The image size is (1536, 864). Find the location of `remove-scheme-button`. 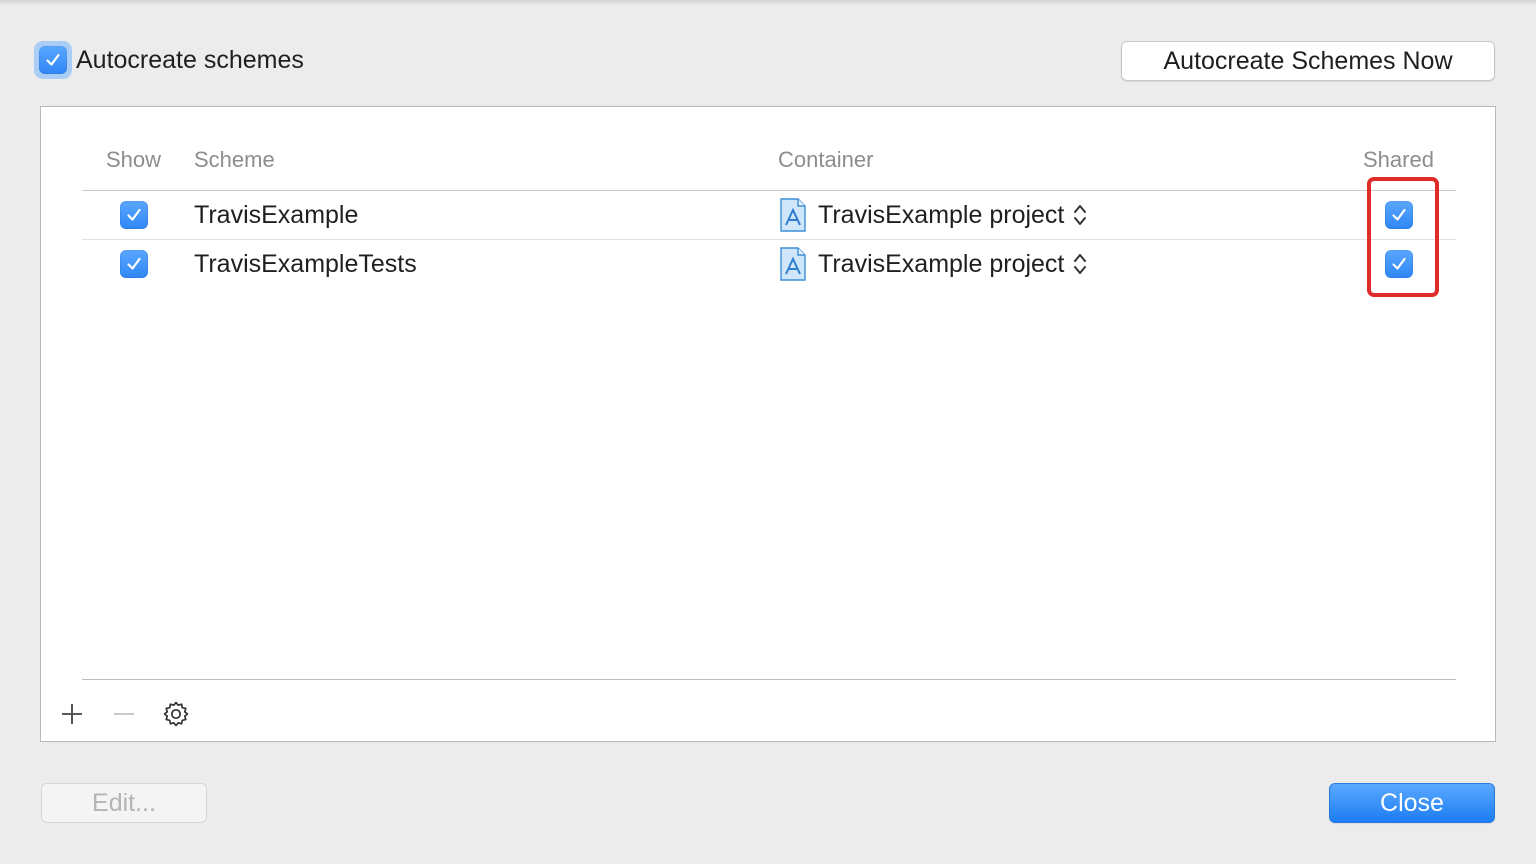

remove-scheme-button is located at coordinates (124, 714).